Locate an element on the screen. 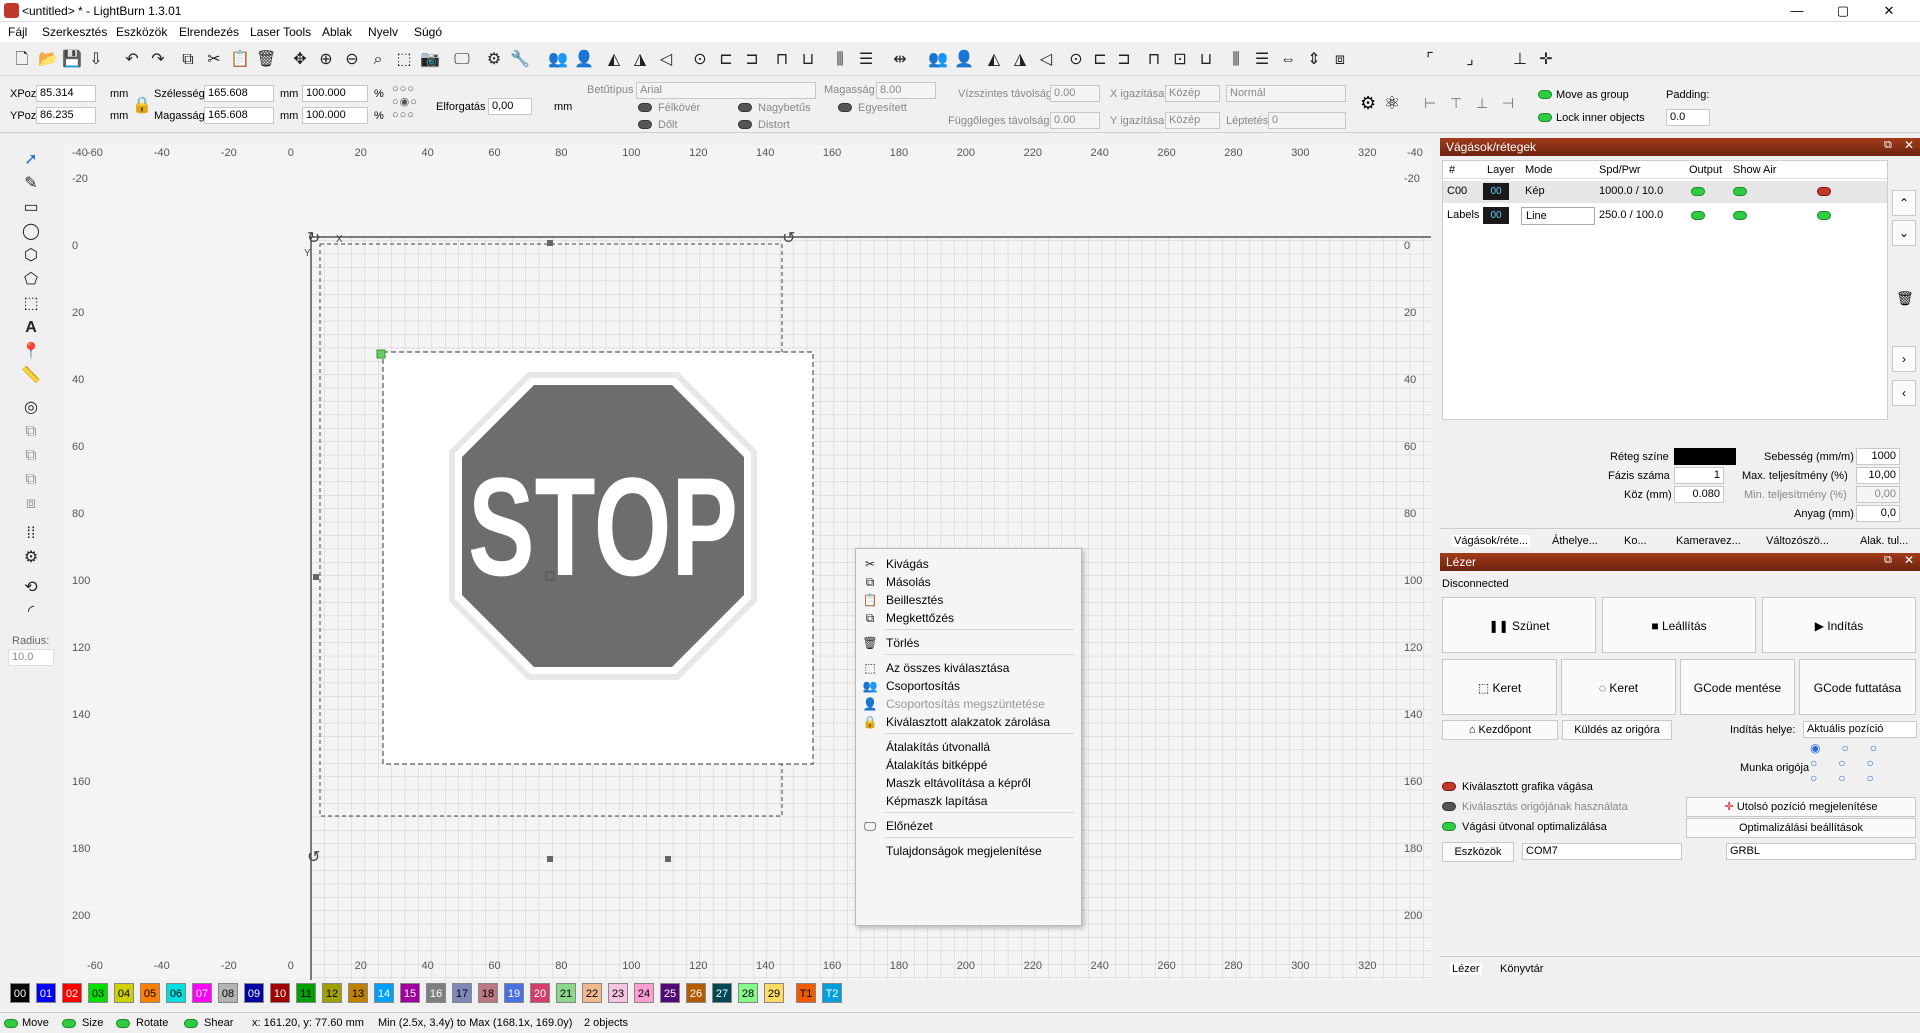  palette-swatch: 10 is located at coordinates (280, 993).